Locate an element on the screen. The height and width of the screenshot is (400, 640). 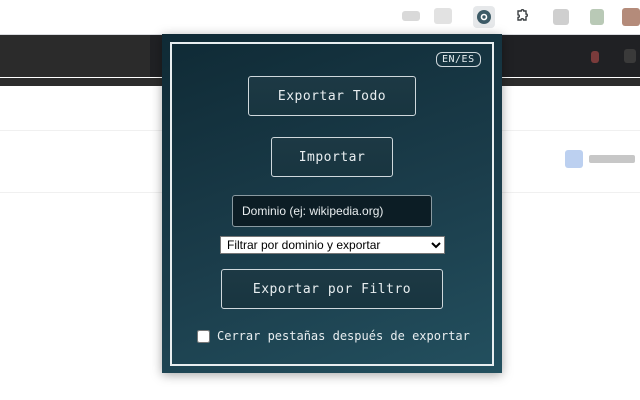
blurred-text is located at coordinates (612, 159).